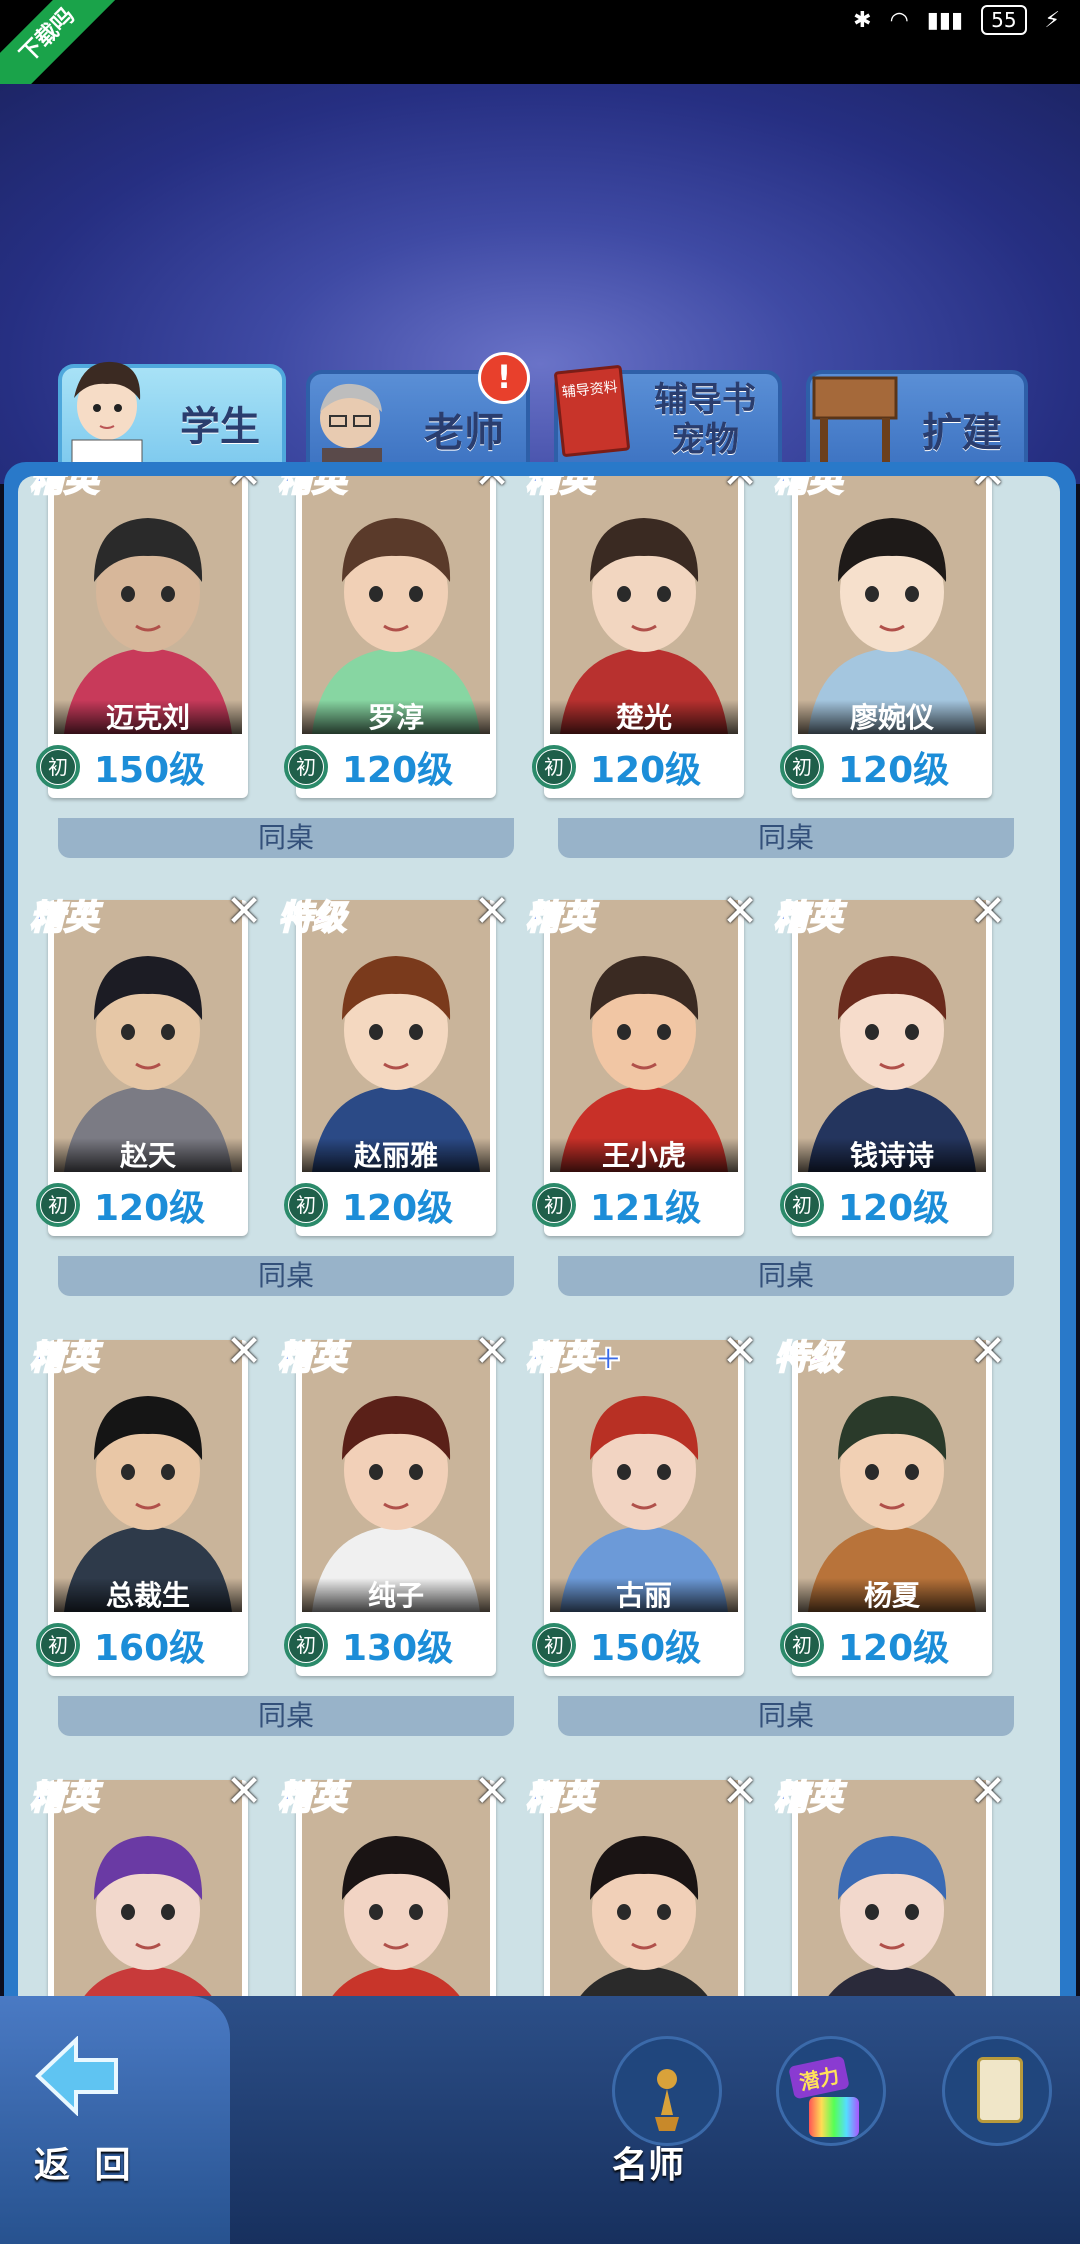 This screenshot has height=2244, width=1080. I want to click on famous-teacher-button, so click(667, 2091).